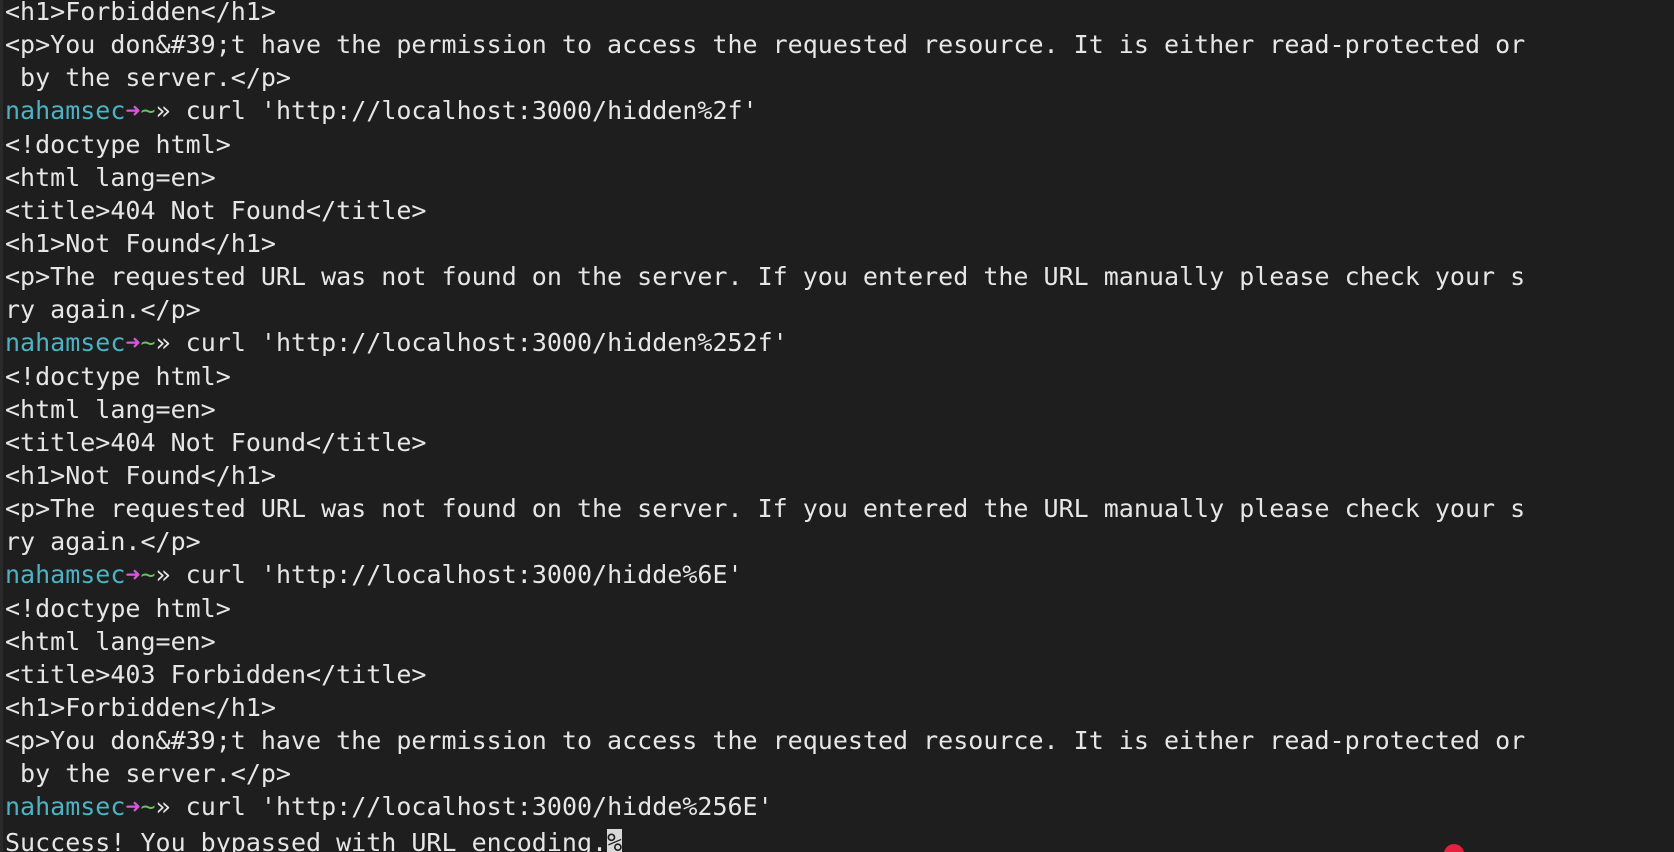 This screenshot has height=852, width=1674. Describe the element at coordinates (1, 426) in the screenshot. I see `window-left-edge` at that location.